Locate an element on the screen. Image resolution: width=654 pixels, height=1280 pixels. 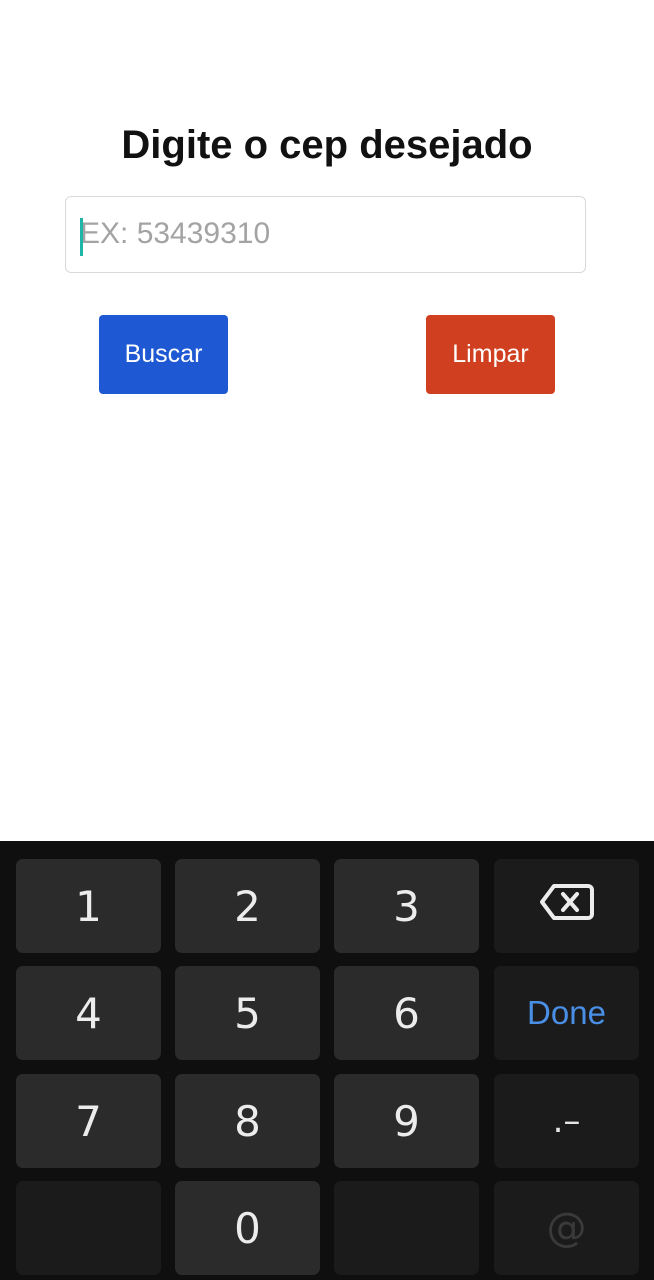
key-empty-left is located at coordinates (88, 1228).